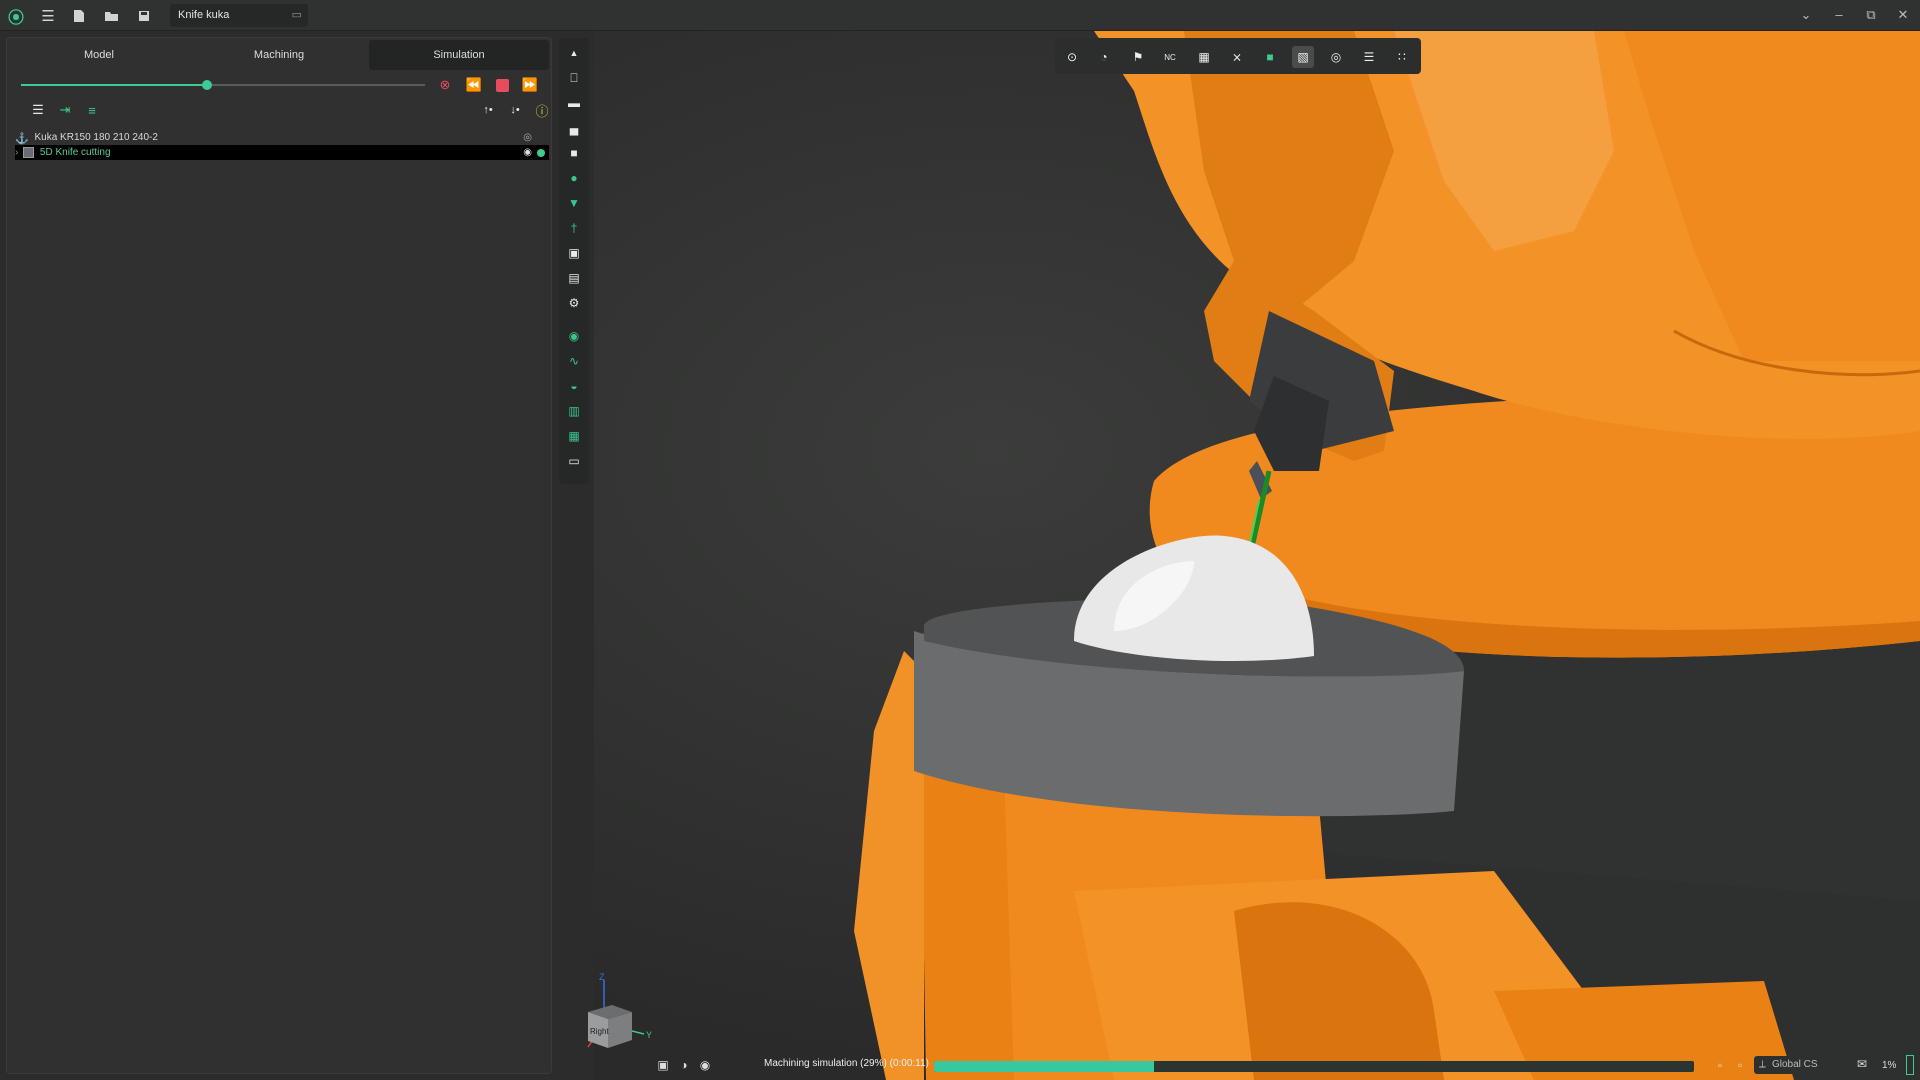 This screenshot has width=1920, height=1080. What do you see at coordinates (1795, 1064) in the screenshot?
I see `coordinate-system-label: Global CS` at bounding box center [1795, 1064].